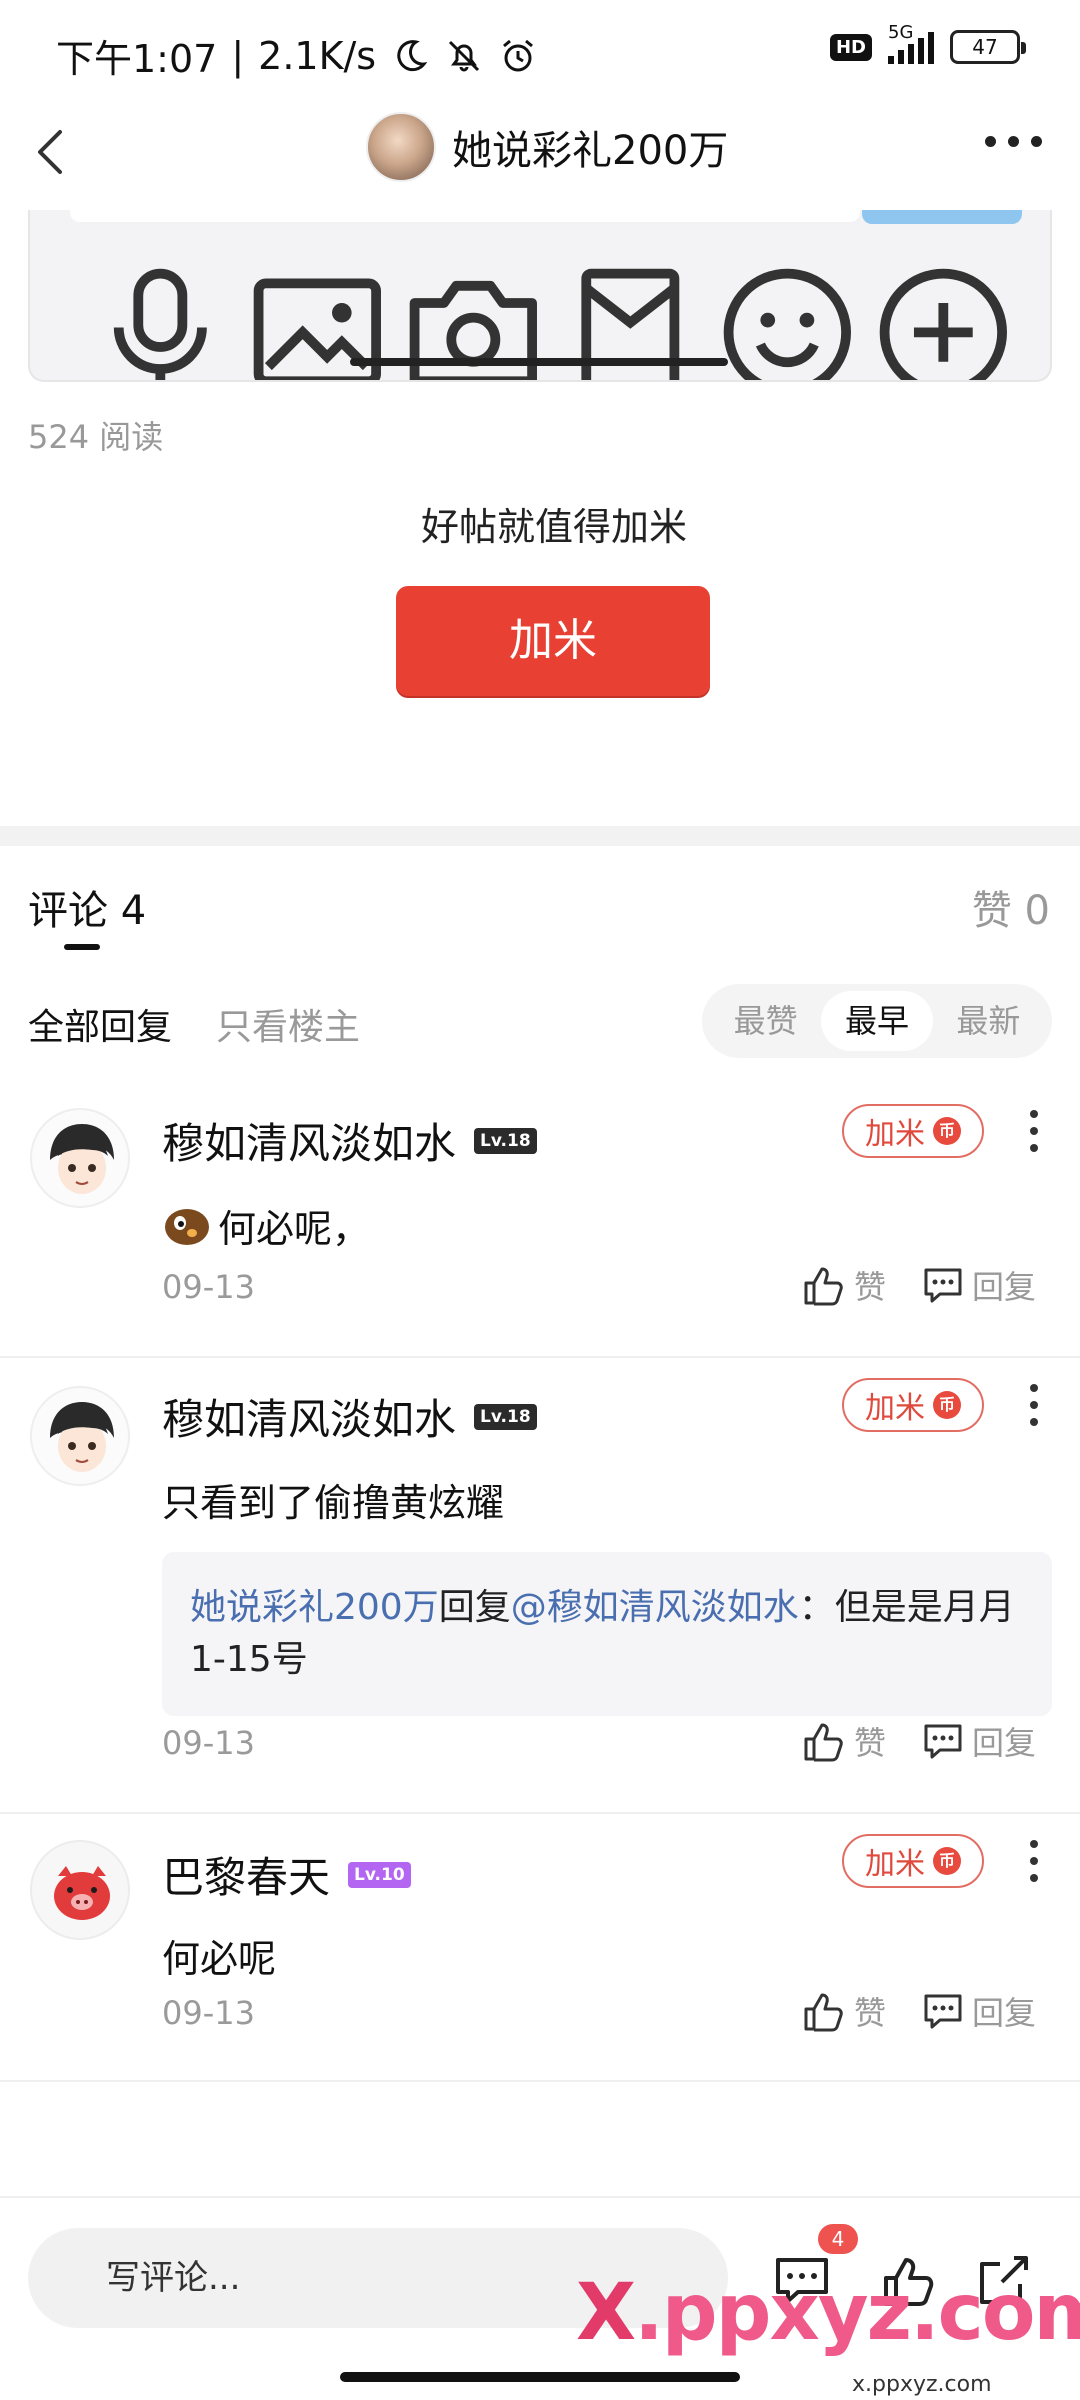 The width and height of the screenshot is (1080, 2400). Describe the element at coordinates (1013, 141) in the screenshot. I see `more-menu-icon` at that location.